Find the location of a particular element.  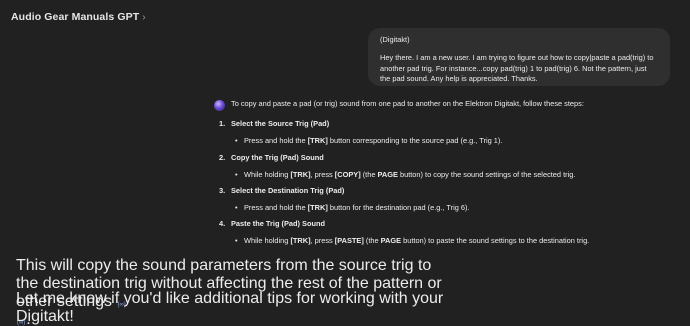

step-number: 4. is located at coordinates (222, 223).